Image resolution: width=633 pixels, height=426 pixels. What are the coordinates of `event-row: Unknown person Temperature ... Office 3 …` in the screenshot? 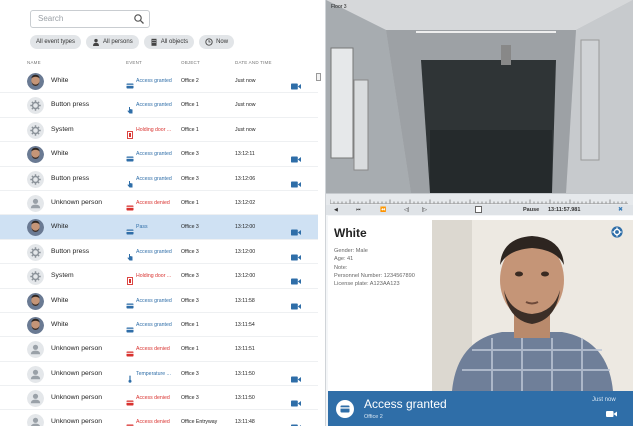 It's located at (159, 374).